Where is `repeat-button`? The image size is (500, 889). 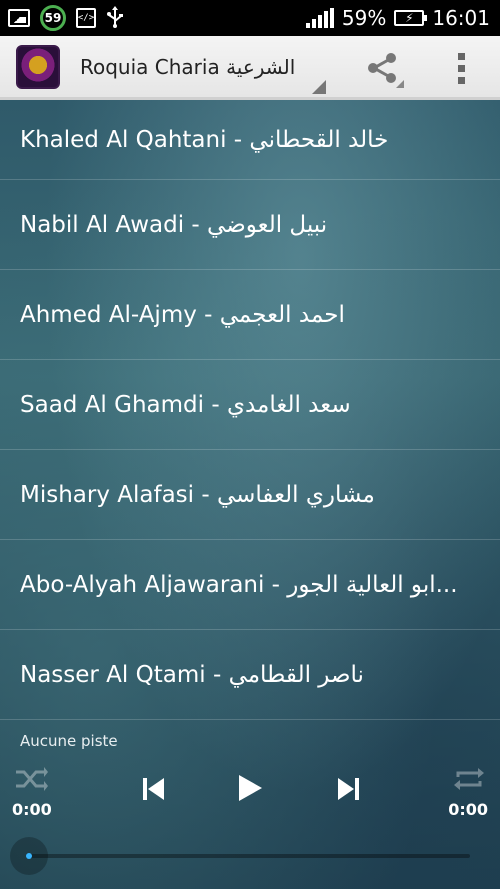
repeat-button is located at coordinates (469, 779).